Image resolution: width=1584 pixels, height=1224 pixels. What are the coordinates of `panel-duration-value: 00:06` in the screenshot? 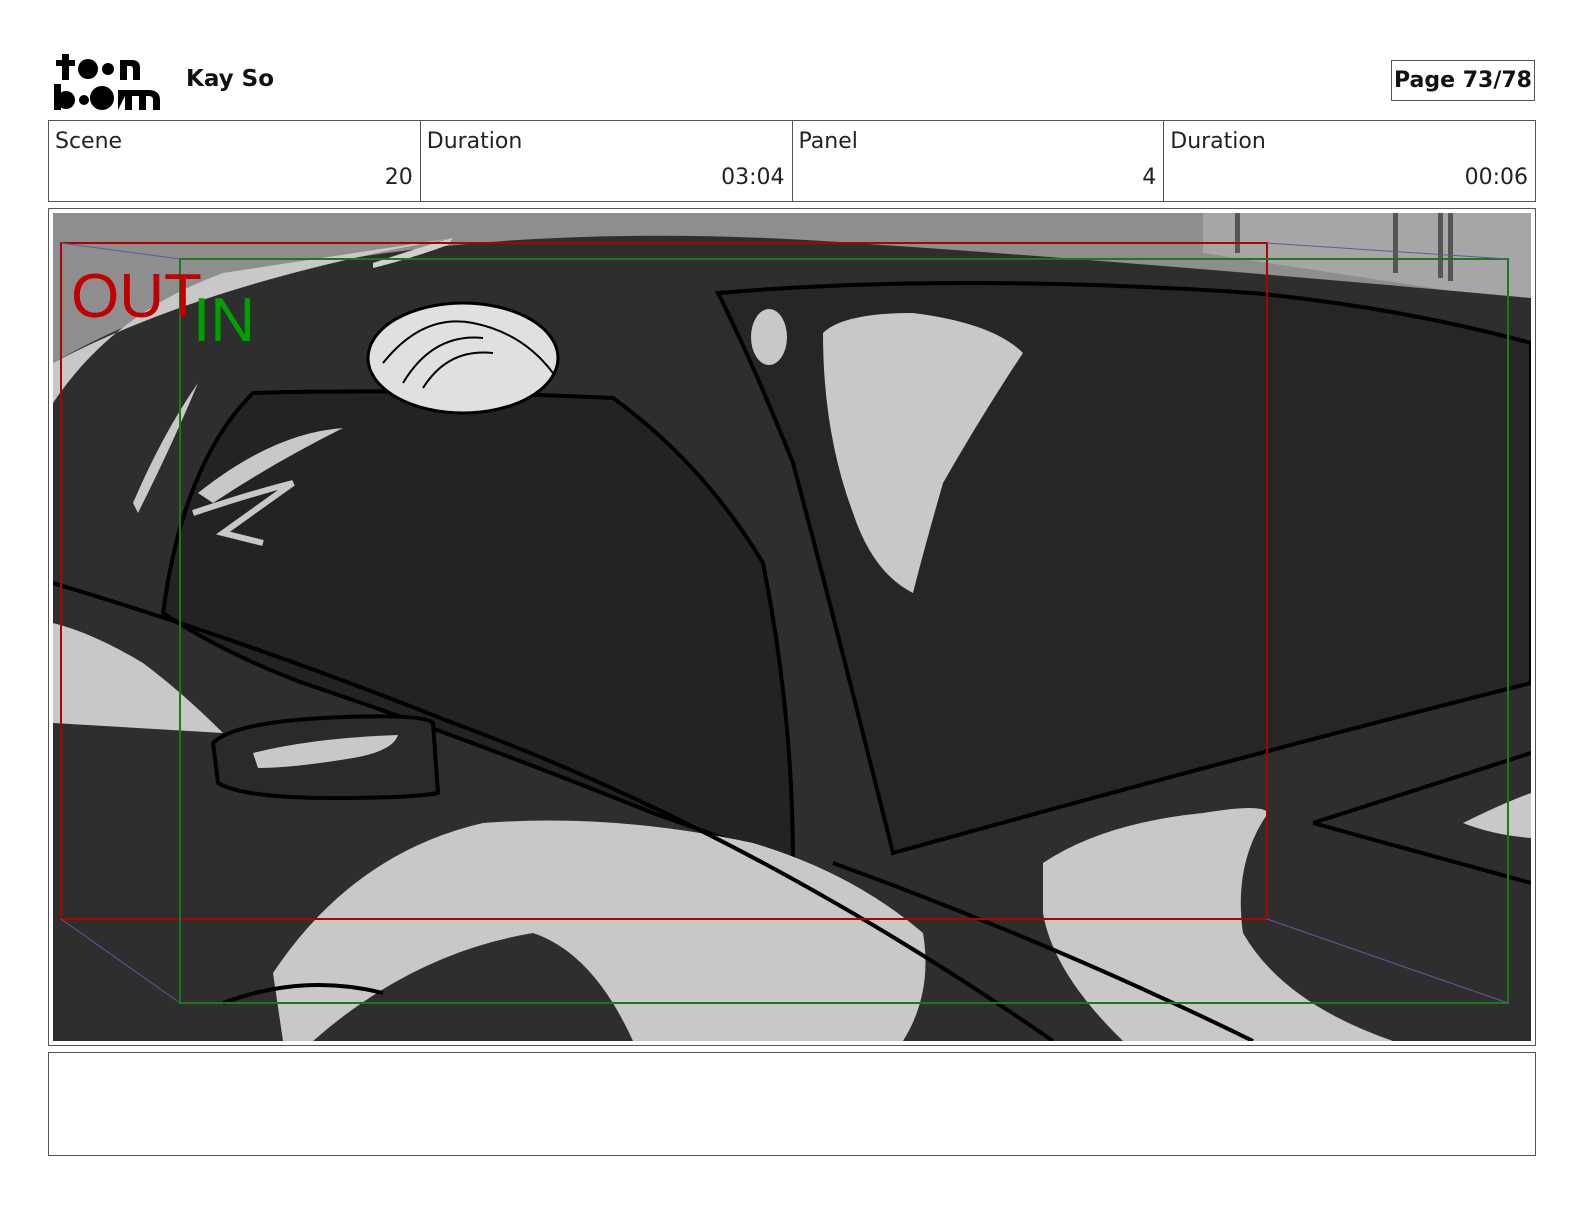 It's located at (1496, 177).